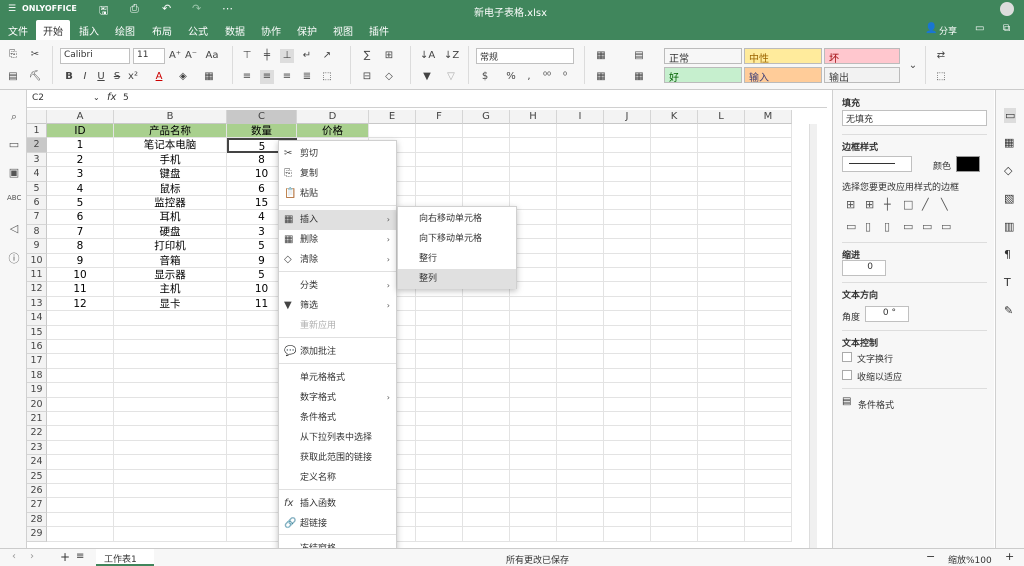 This screenshot has width=1024, height=566. I want to click on next-sheet-icon: ›, so click(32, 556).